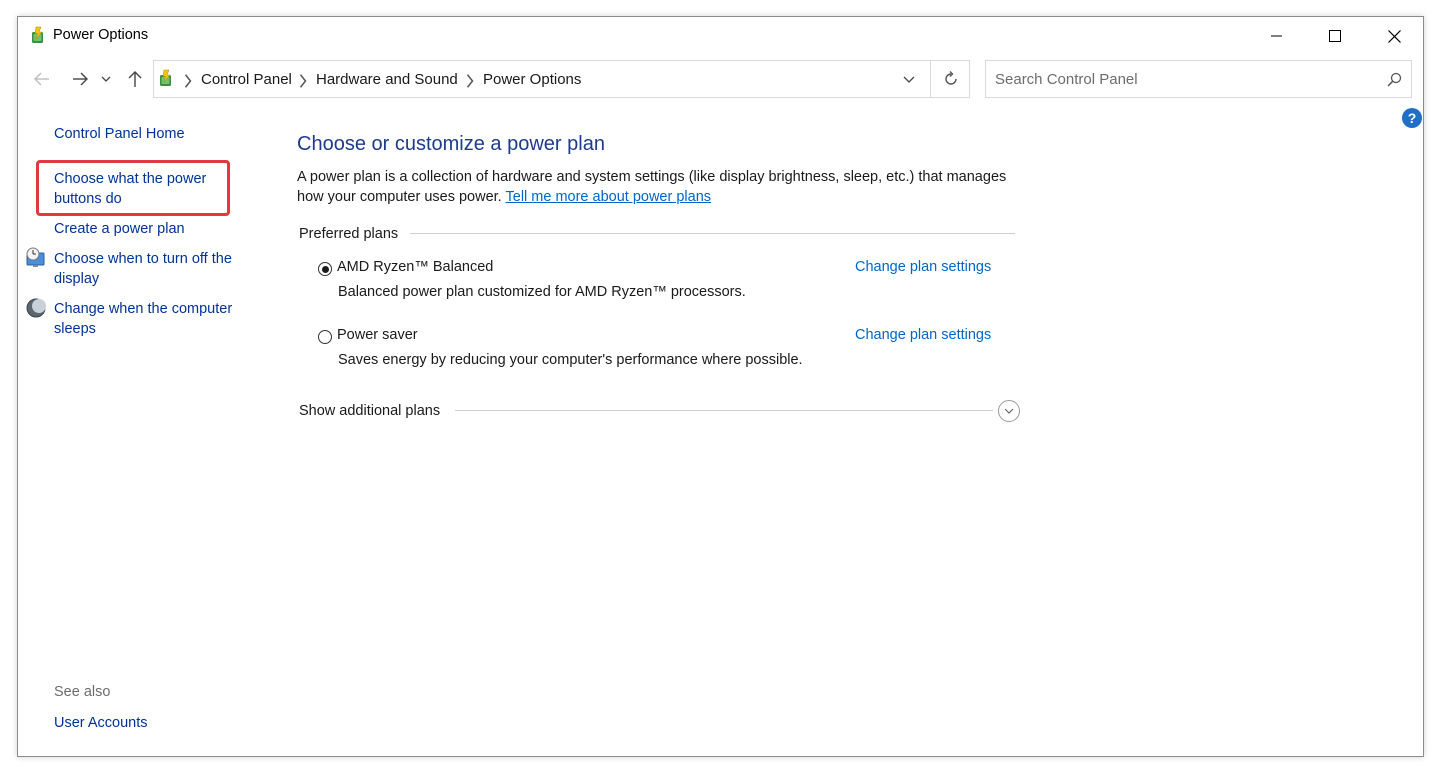 The image size is (1445, 778). I want to click on expand-button, so click(1009, 411).